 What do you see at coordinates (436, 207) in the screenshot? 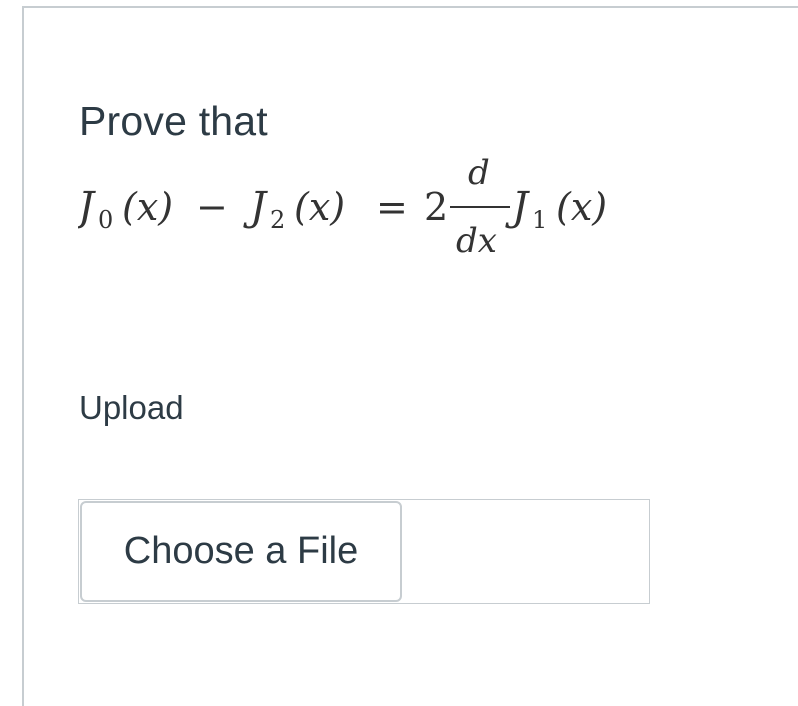
I see `eq-coef: 2` at bounding box center [436, 207].